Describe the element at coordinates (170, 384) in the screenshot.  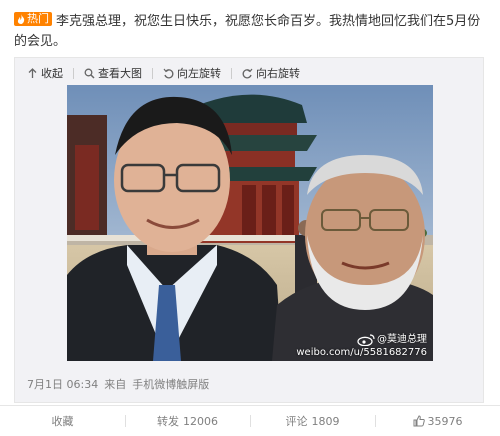
I see `post-source: 手机微博触屏版` at that location.